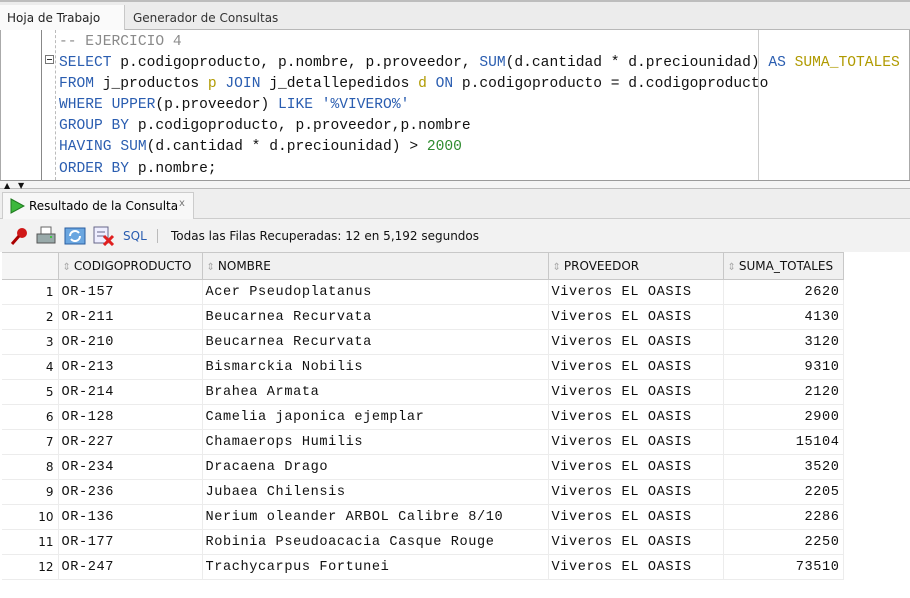 The width and height of the screenshot is (910, 598). What do you see at coordinates (635, 266) in the screenshot?
I see `column-header-proveedor: ⇕ PROVEEDOR` at bounding box center [635, 266].